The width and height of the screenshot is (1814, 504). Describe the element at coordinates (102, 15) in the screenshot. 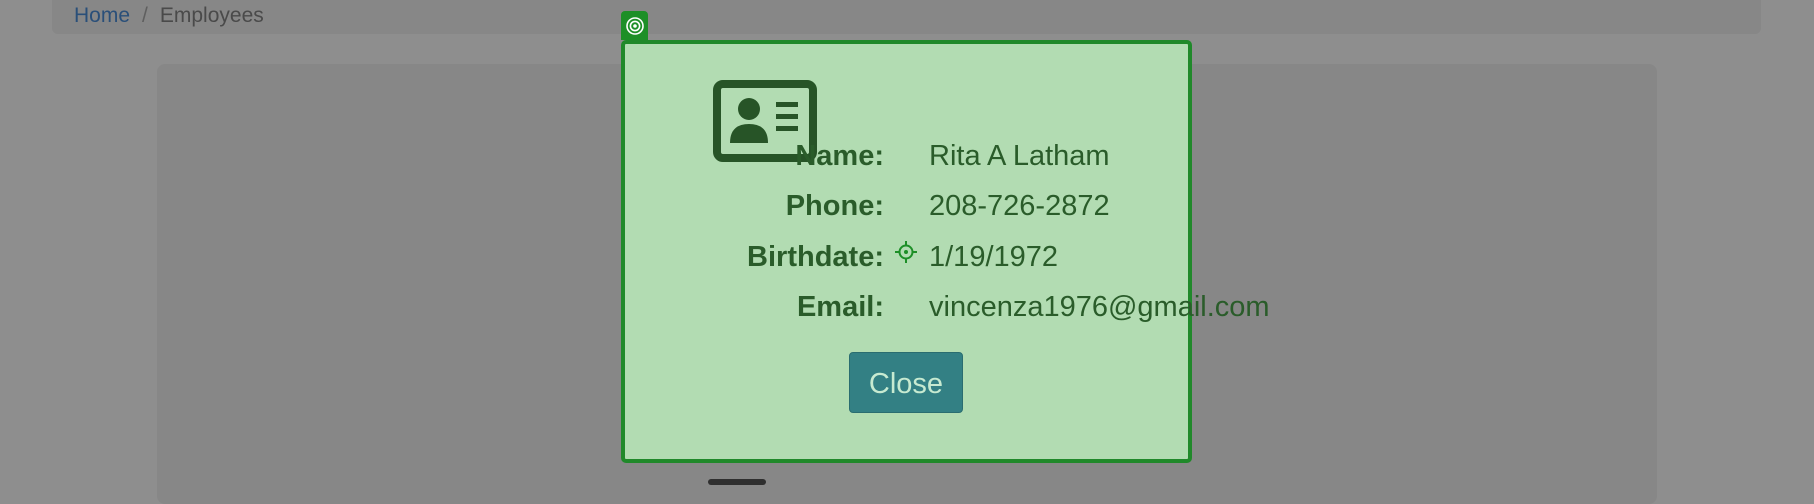

I see `breadcrumb-home-link: Home` at that location.